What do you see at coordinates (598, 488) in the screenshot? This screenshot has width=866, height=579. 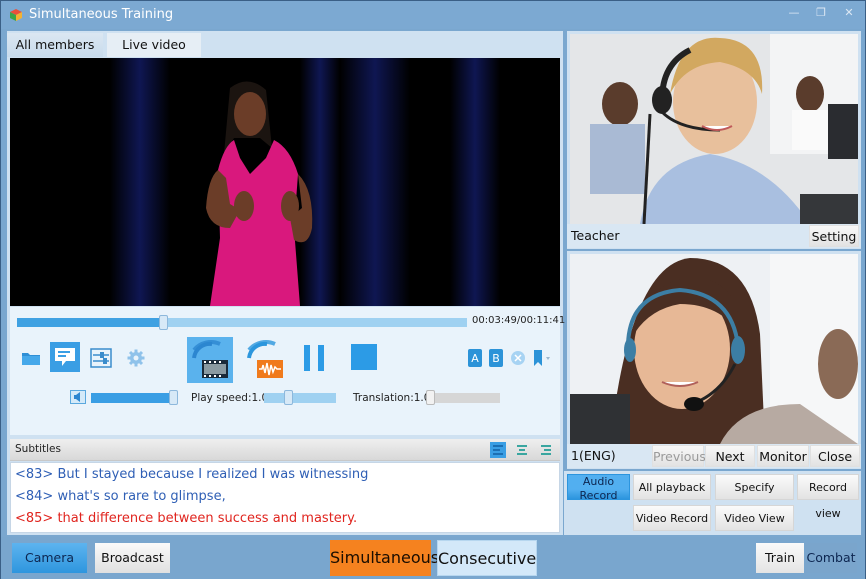 I see `audio-record-button: Audio Record` at bounding box center [598, 488].